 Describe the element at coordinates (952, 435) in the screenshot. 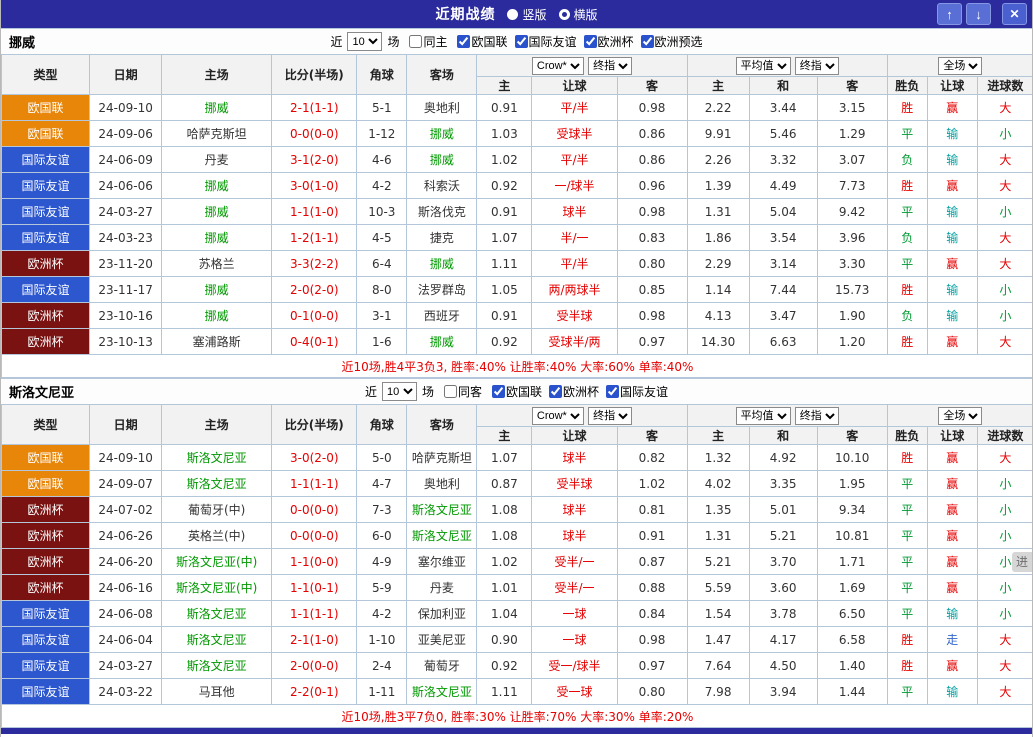

I see `subcol-result-handicap: 让球` at that location.